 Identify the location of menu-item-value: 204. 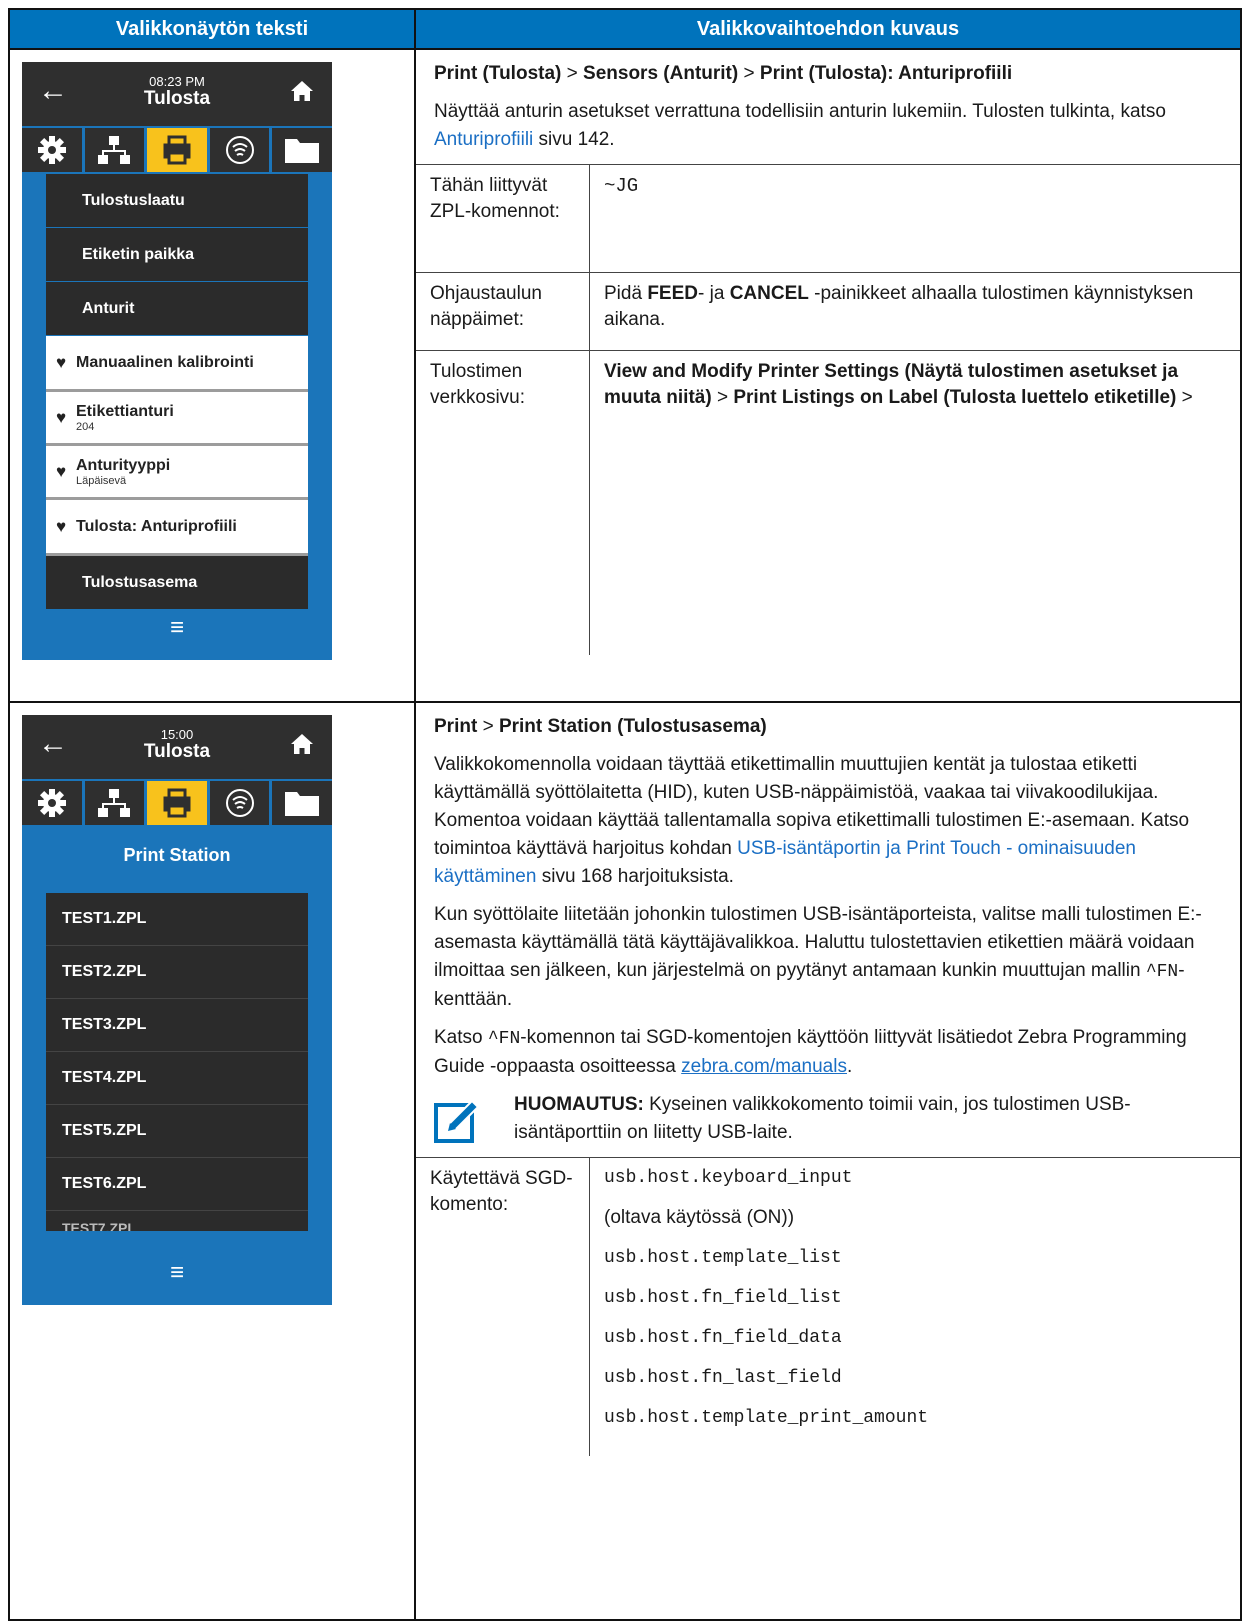
(85, 426).